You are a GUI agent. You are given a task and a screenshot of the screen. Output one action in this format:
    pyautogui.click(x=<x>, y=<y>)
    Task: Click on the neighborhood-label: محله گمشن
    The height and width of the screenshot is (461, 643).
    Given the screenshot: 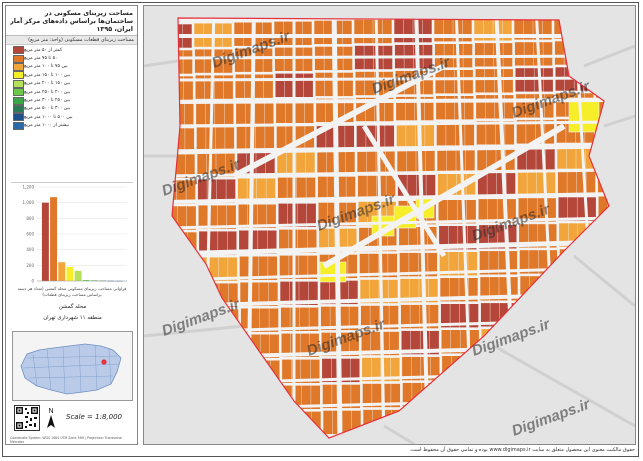 What is the action you would take?
    pyautogui.click(x=72, y=307)
    